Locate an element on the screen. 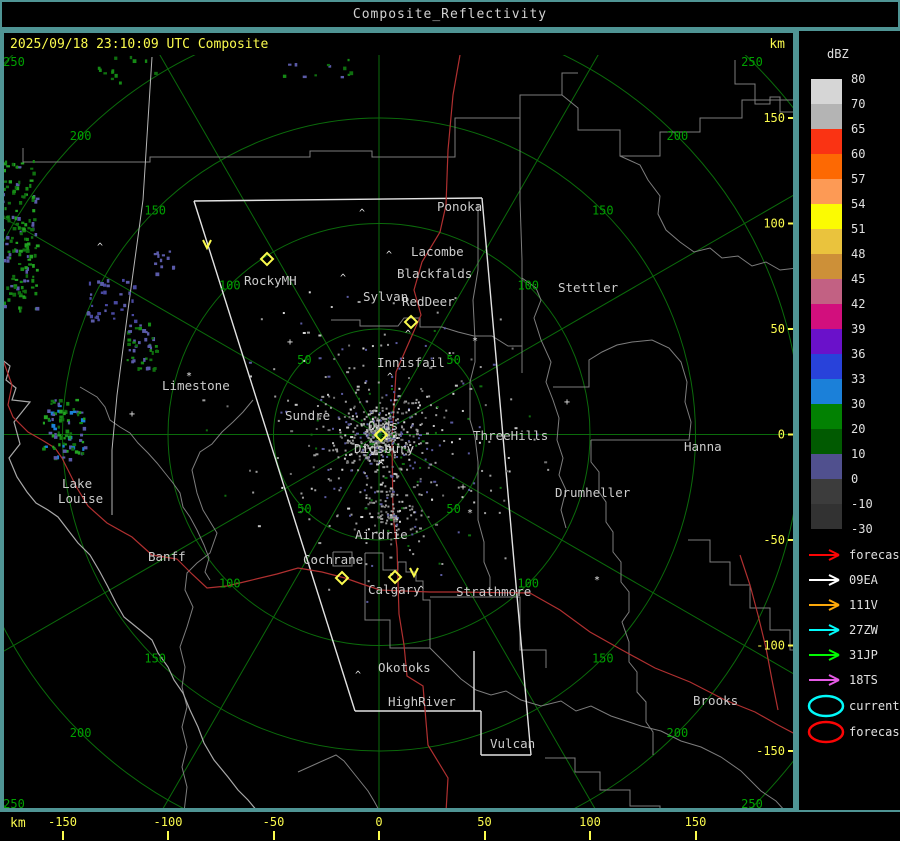  city-label-ponoka: Ponoka is located at coordinates (459, 206).